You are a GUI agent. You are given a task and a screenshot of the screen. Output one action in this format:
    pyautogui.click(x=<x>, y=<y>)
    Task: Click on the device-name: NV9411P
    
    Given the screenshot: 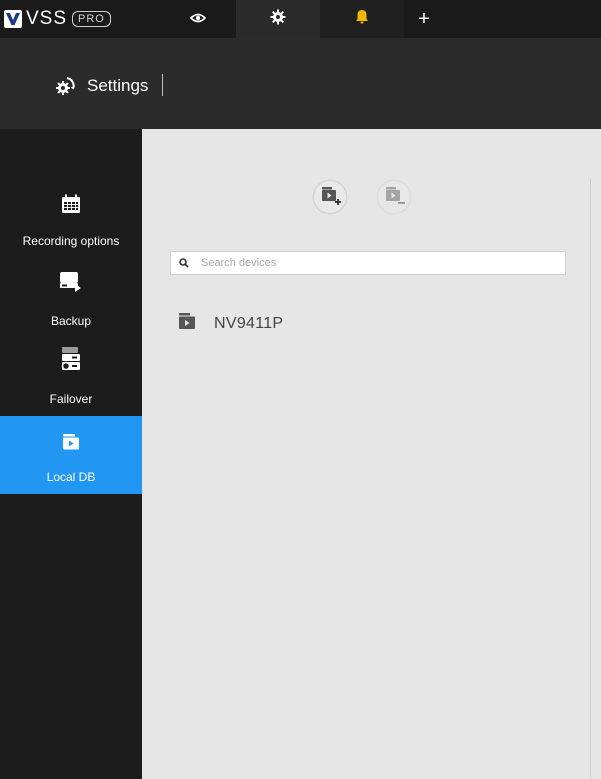 What is the action you would take?
    pyautogui.click(x=249, y=323)
    